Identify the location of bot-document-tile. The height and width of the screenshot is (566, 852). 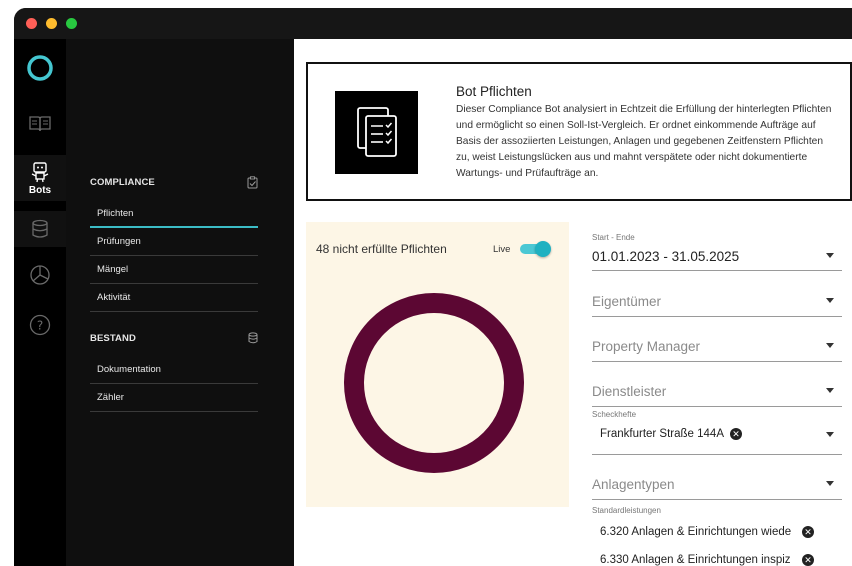
(376, 132).